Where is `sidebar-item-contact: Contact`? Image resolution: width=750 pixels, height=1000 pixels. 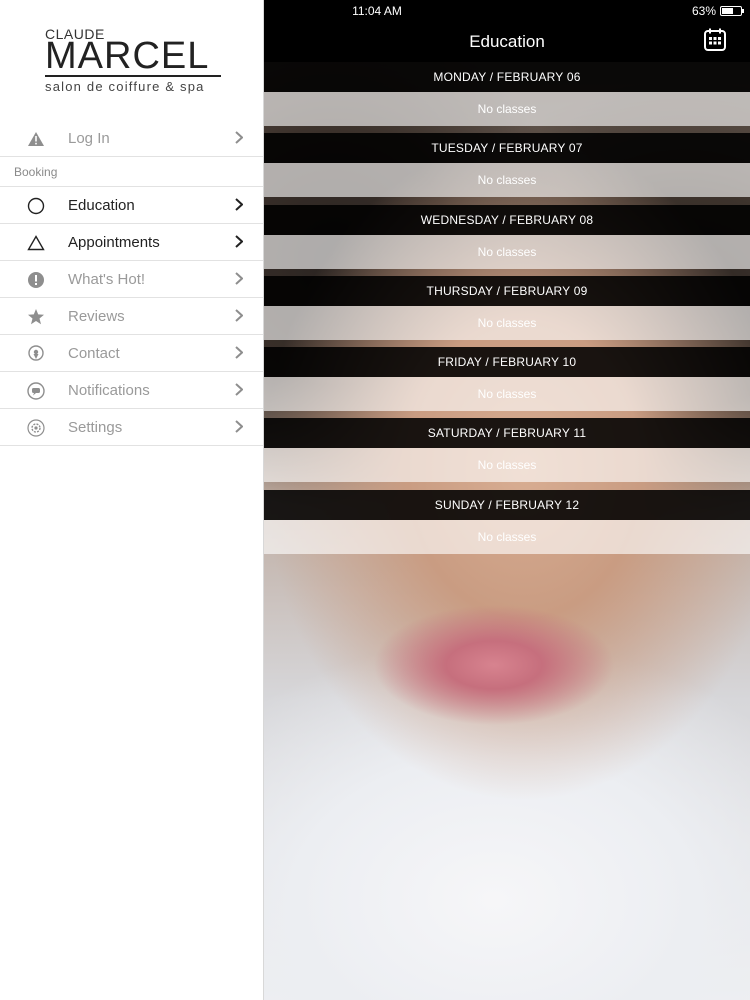 sidebar-item-contact: Contact is located at coordinates (131, 353).